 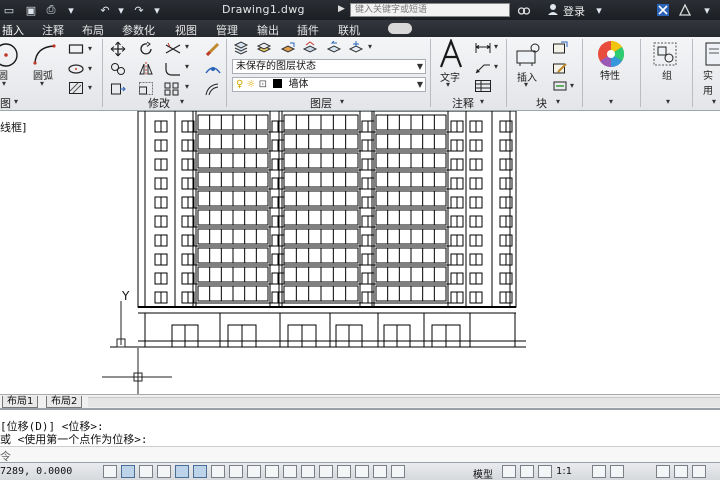 I want to click on layer-properties-icon, so click(x=241, y=48).